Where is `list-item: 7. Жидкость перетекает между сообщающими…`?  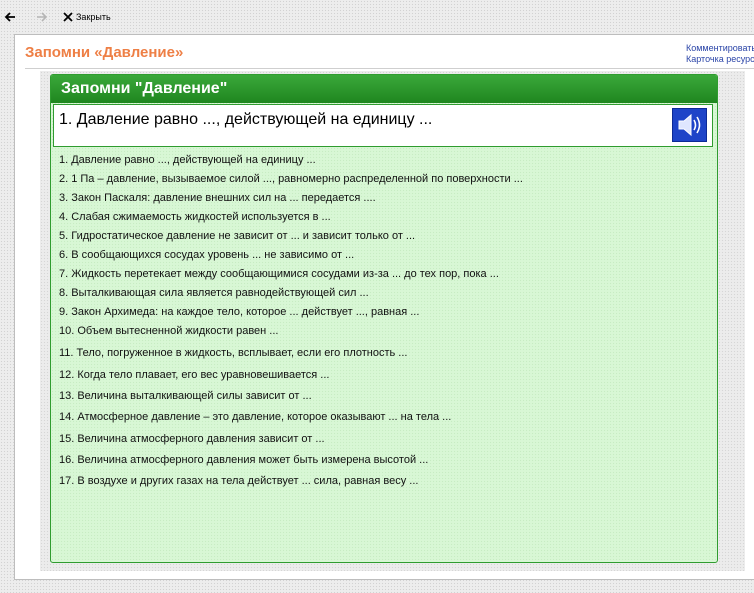
list-item: 7. Жидкость перетекает между сообщающими… is located at coordinates (279, 274).